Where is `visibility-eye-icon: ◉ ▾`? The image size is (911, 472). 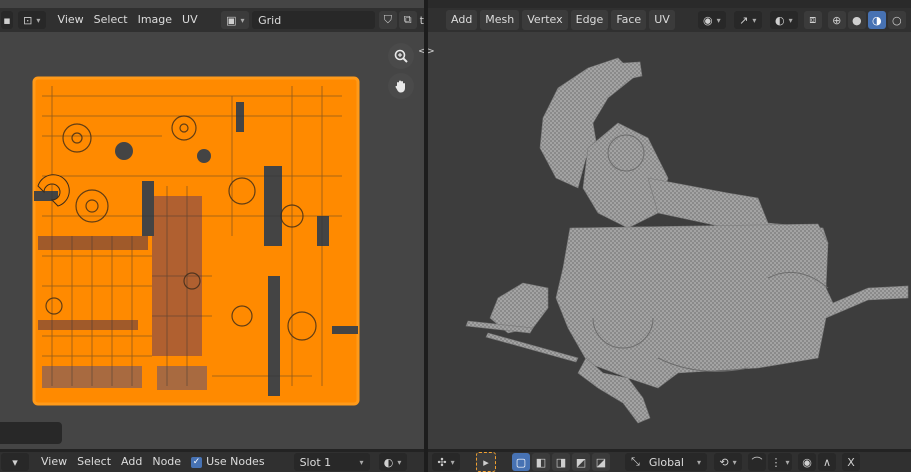
visibility-eye-icon: ◉ ▾ is located at coordinates (711, 20).